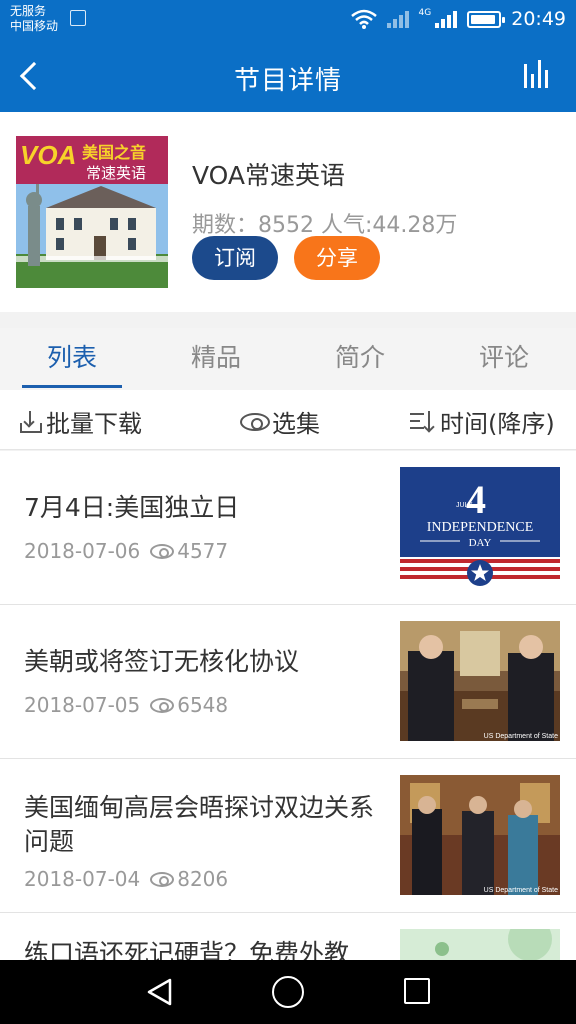  I want to click on download-icon, so click(31, 422).